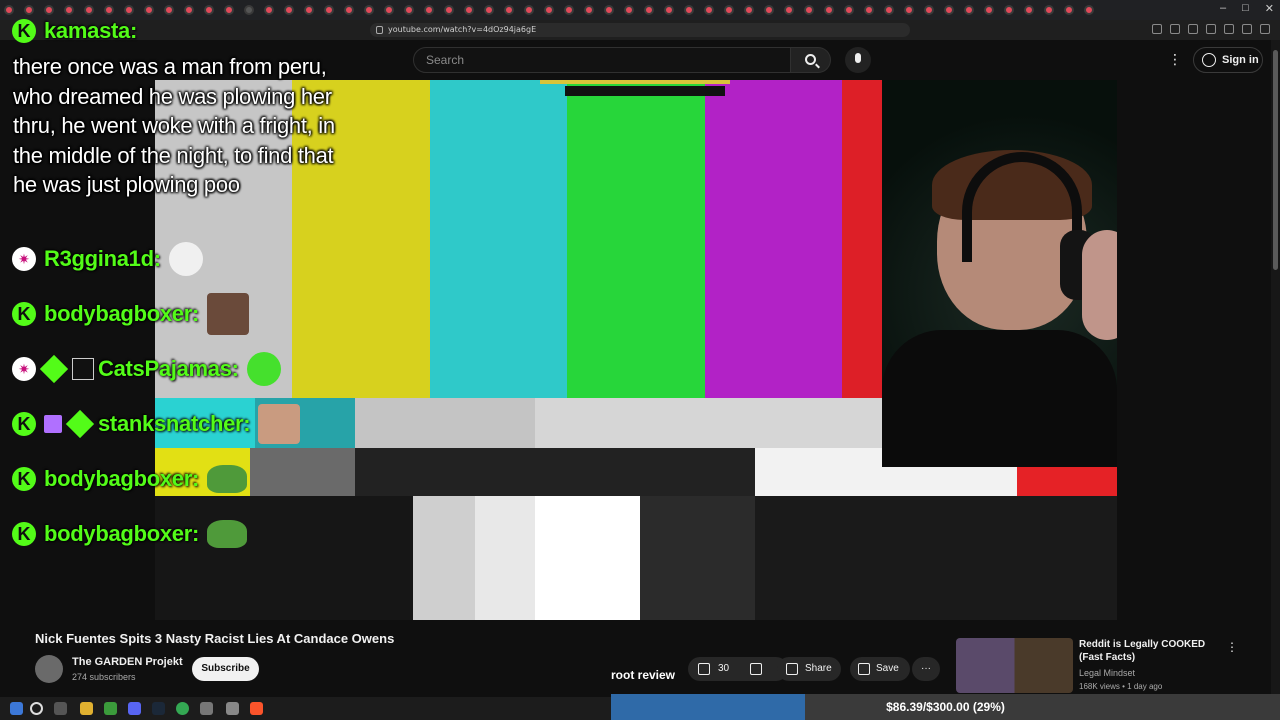 Image resolution: width=1280 pixels, height=720 pixels. Describe the element at coordinates (756, 669) in the screenshot. I see `thumbs-down-icon` at that location.